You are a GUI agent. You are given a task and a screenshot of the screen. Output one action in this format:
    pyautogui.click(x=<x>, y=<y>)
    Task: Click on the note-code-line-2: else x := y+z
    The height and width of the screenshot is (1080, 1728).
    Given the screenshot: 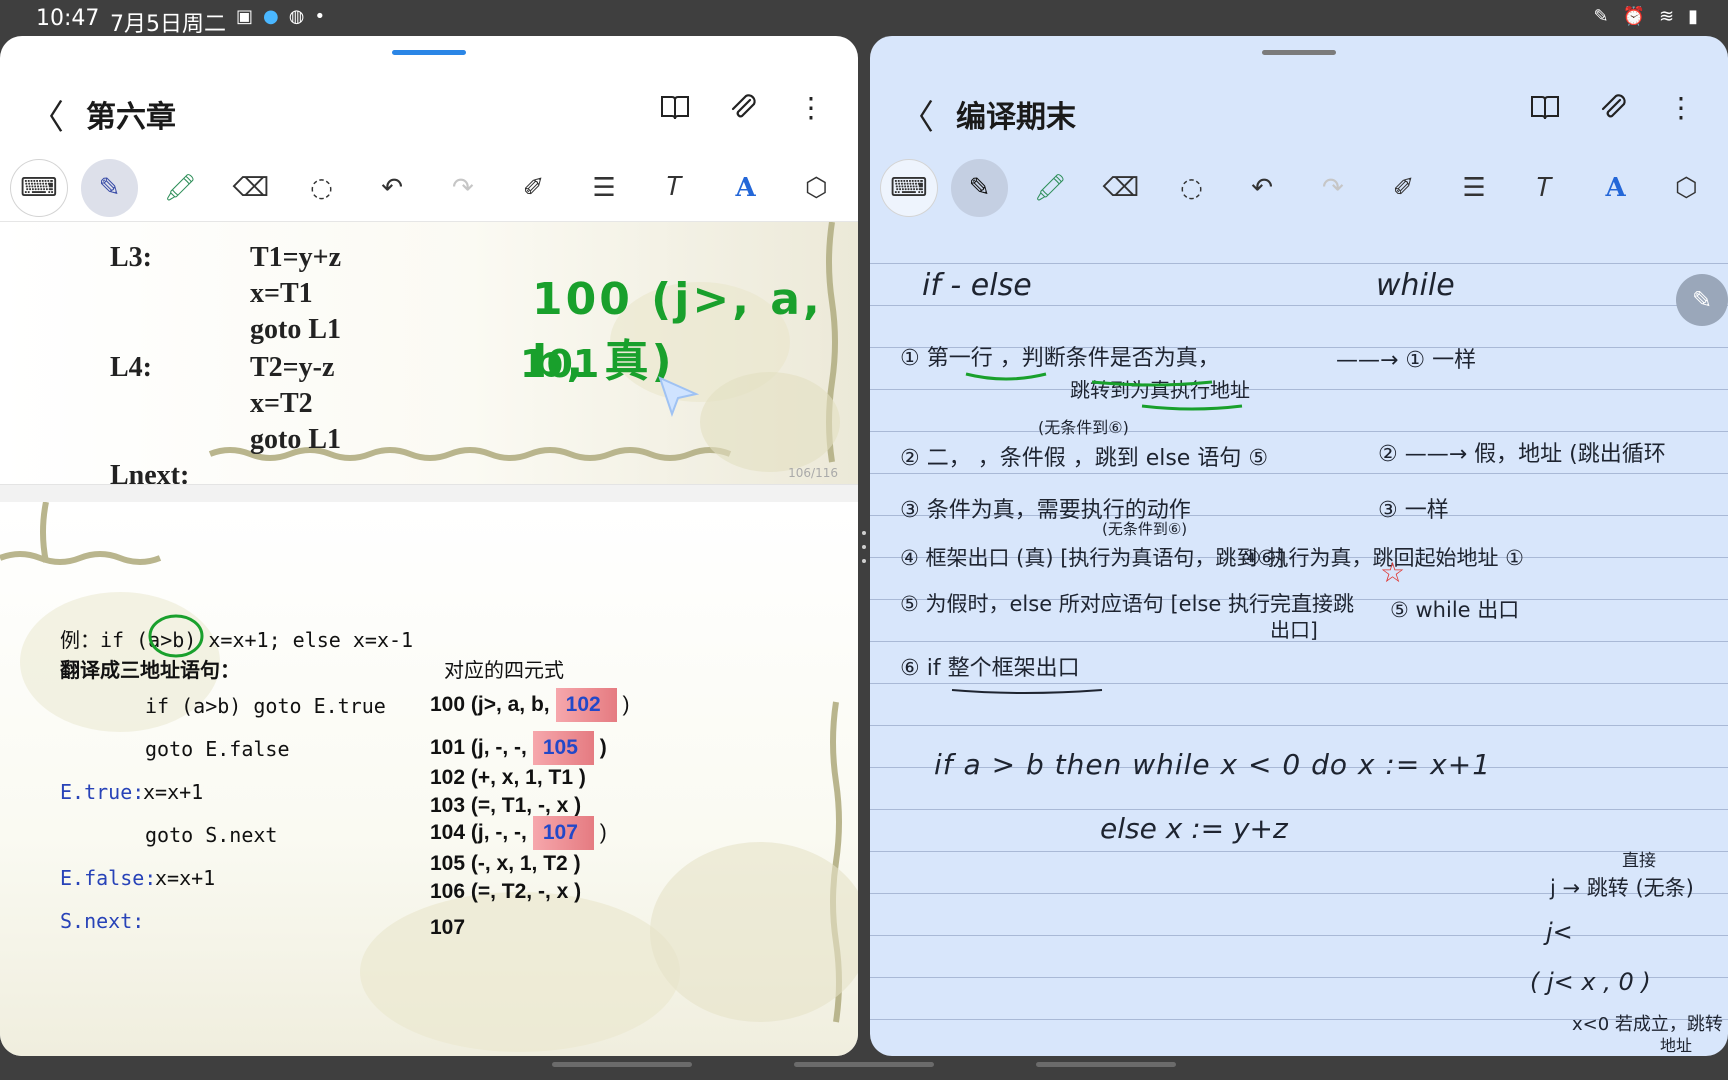 What is the action you would take?
    pyautogui.click(x=1194, y=828)
    